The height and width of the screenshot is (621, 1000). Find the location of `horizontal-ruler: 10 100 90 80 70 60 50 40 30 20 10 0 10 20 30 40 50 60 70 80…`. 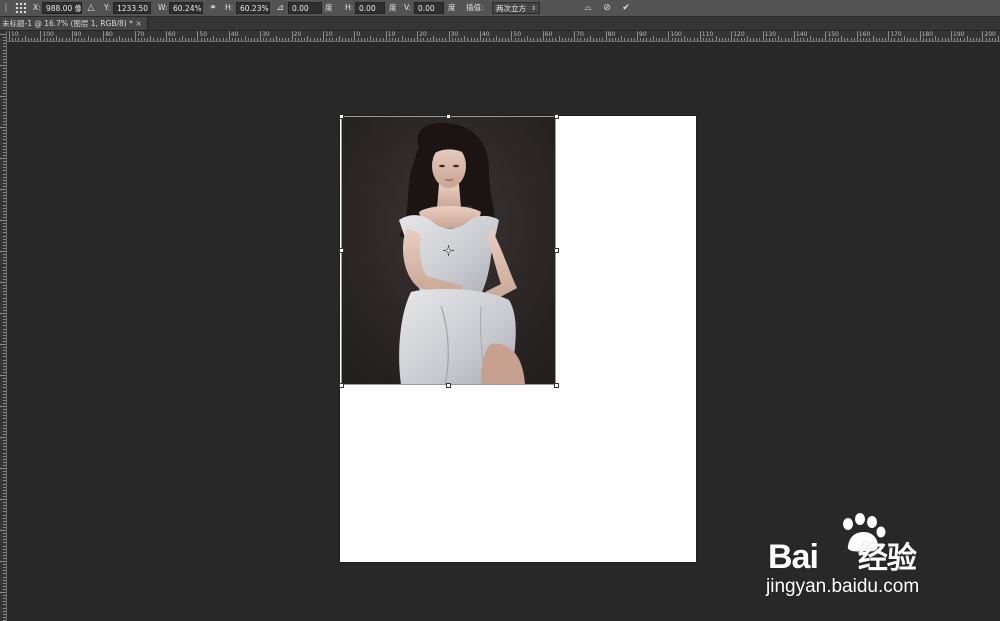

horizontal-ruler: 10 100 90 80 70 60 50 40 30 20 10 0 10 20 30 40 50 60 70 80… is located at coordinates (503, 36).